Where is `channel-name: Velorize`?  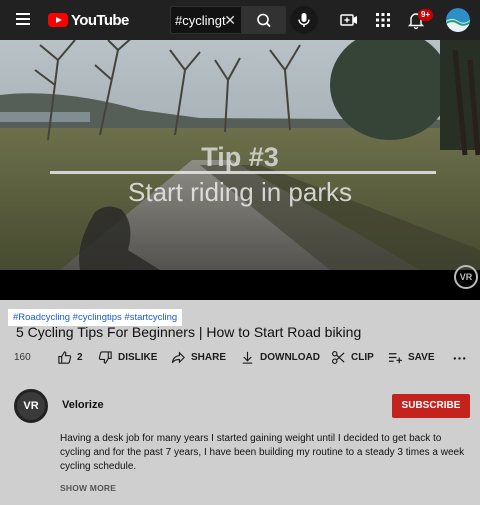
channel-name: Velorize is located at coordinates (83, 405).